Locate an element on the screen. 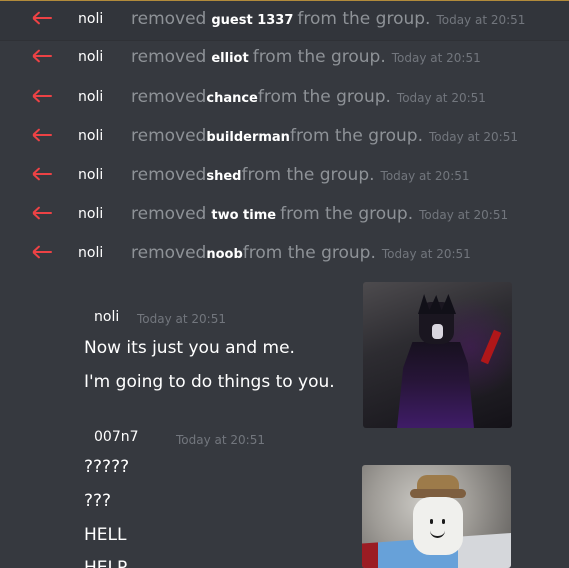  removed-user-name: elliot is located at coordinates (229, 58).